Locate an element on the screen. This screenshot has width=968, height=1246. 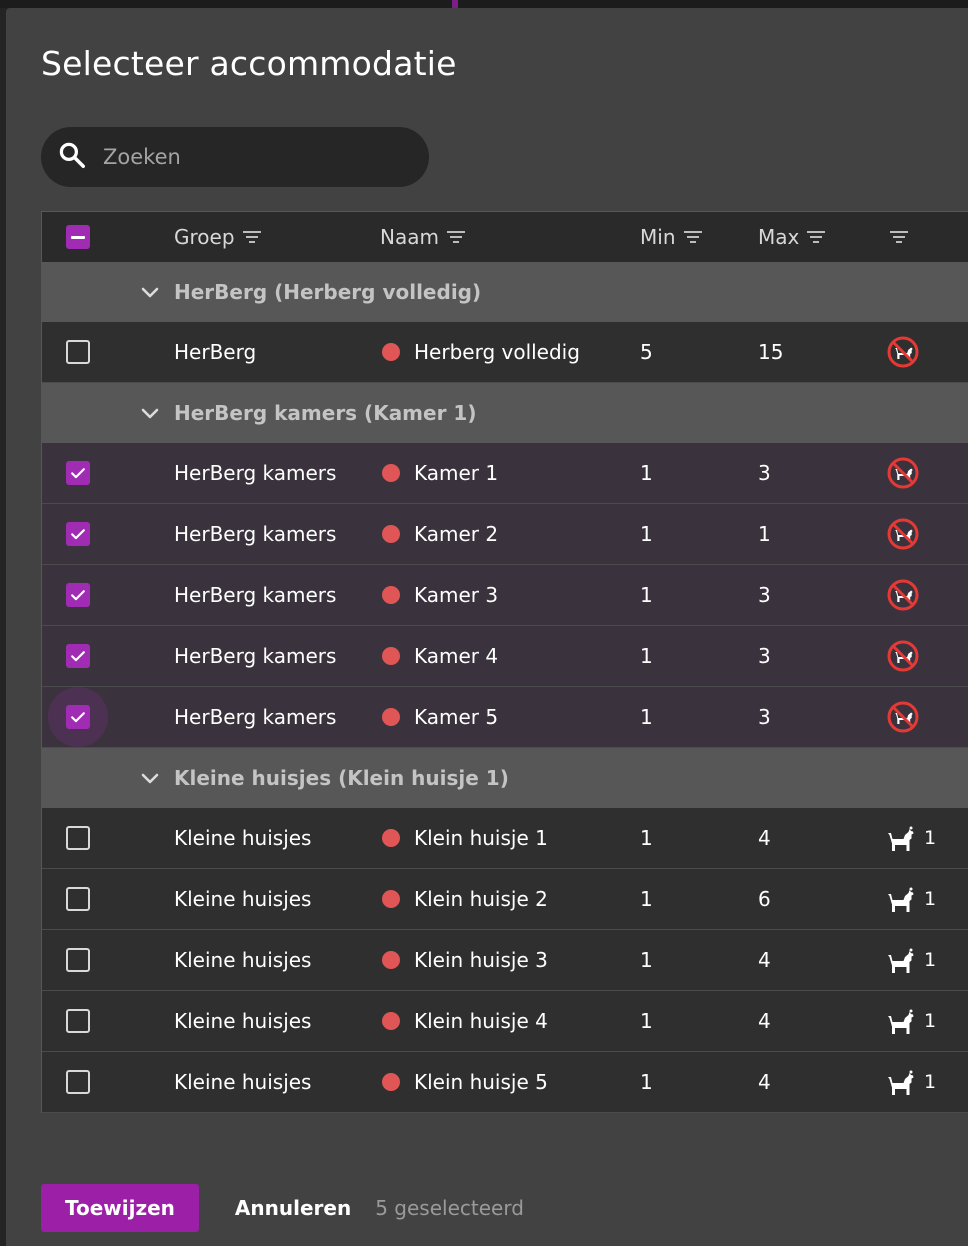
topbar-accent is located at coordinates (455, 4).